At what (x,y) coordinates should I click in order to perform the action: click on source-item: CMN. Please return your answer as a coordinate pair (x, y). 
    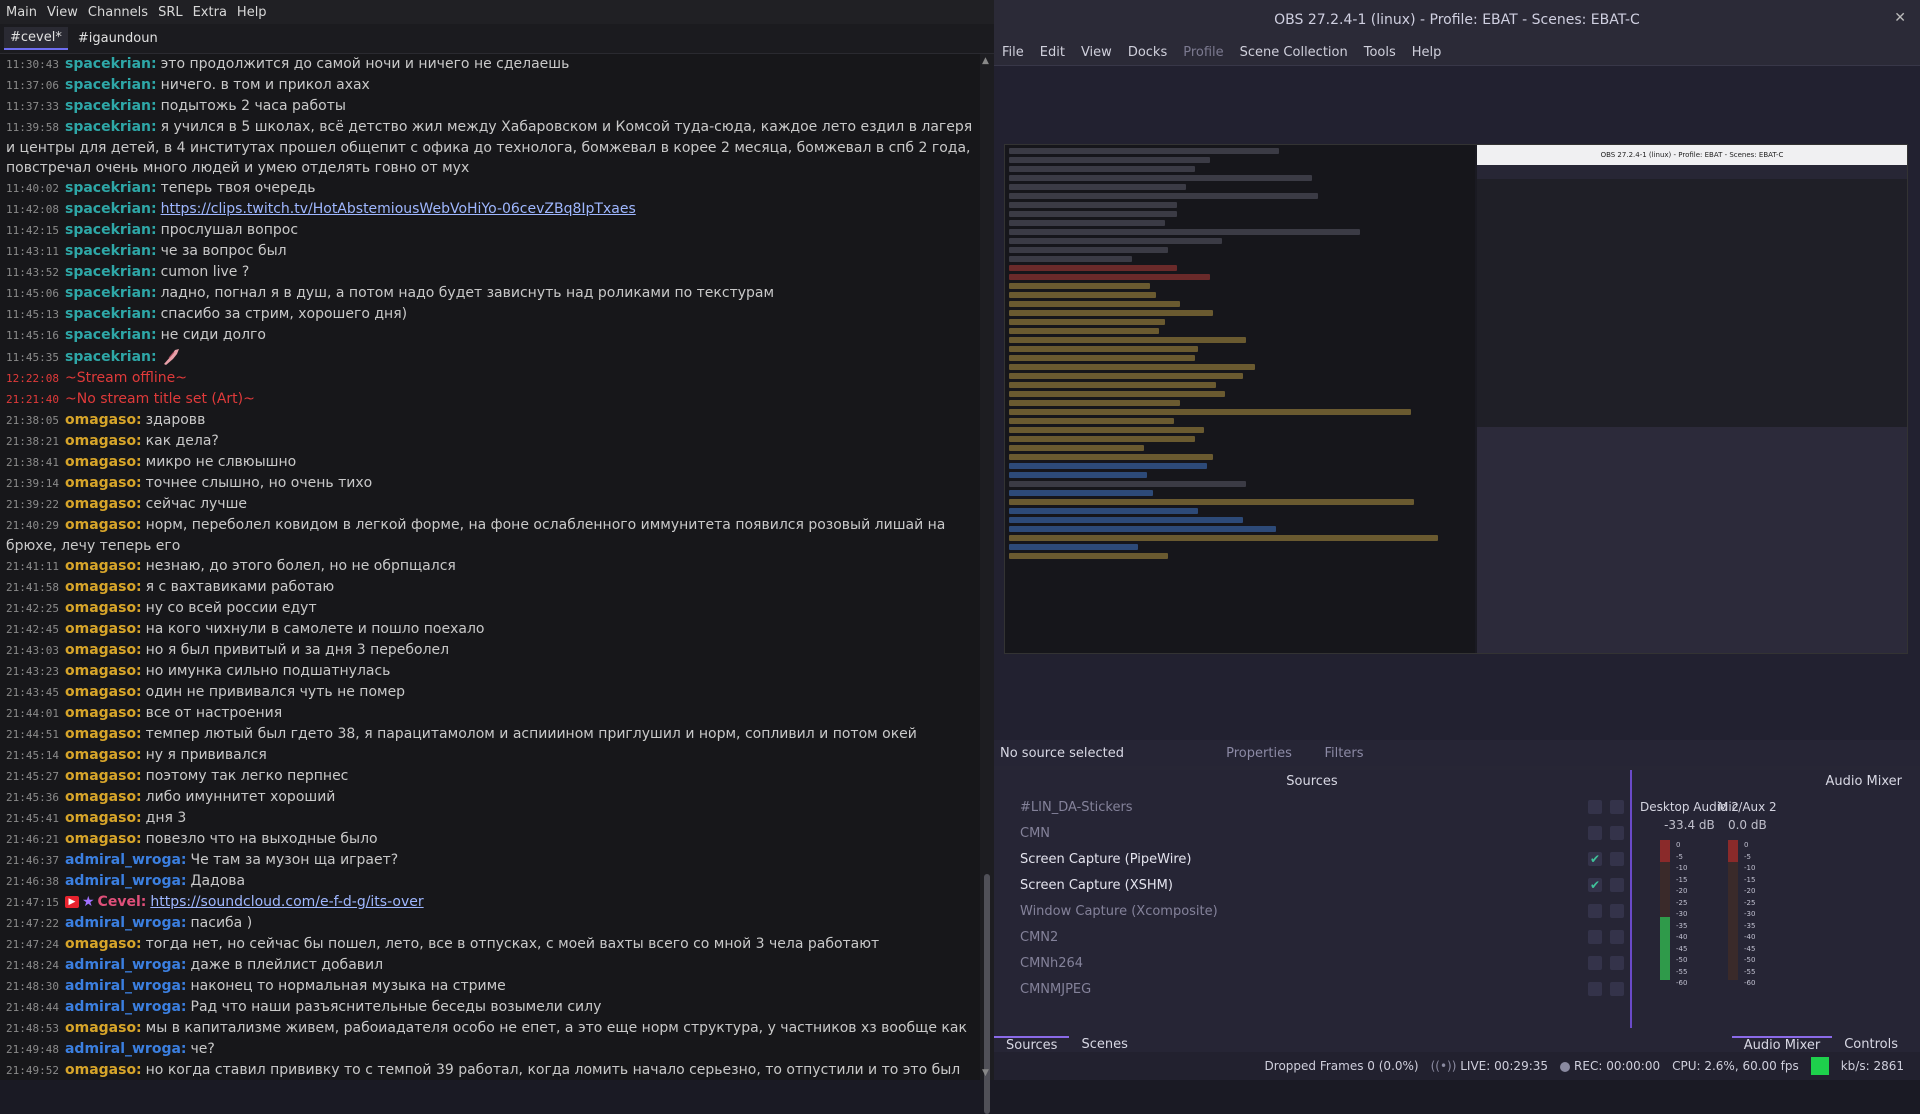
    Looking at the image, I should click on (1312, 833).